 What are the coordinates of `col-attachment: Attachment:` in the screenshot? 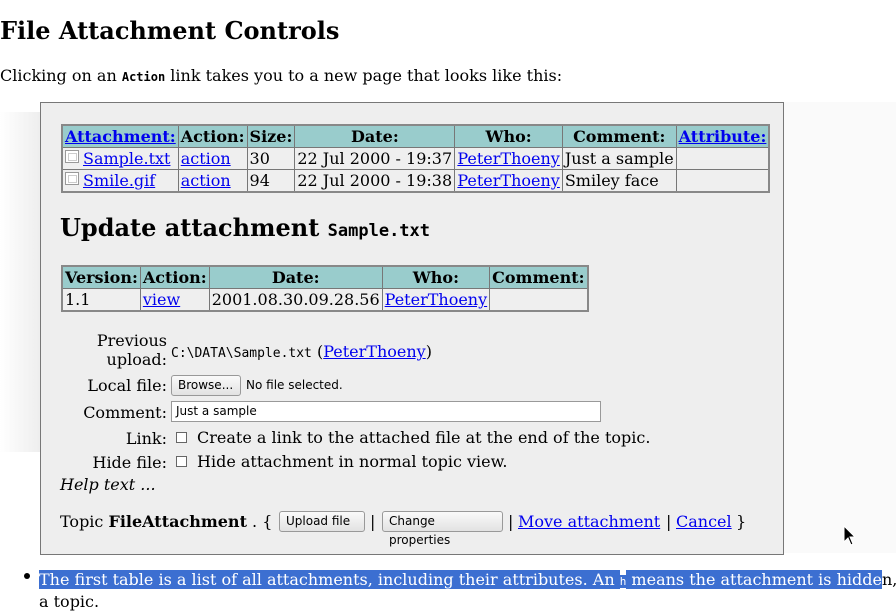 It's located at (120, 136).